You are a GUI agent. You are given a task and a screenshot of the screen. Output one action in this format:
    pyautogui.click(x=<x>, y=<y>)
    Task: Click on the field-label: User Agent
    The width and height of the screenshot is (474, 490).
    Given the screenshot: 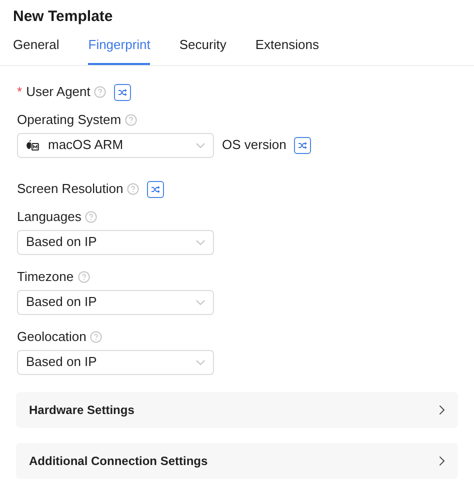 What is the action you would take?
    pyautogui.click(x=58, y=92)
    